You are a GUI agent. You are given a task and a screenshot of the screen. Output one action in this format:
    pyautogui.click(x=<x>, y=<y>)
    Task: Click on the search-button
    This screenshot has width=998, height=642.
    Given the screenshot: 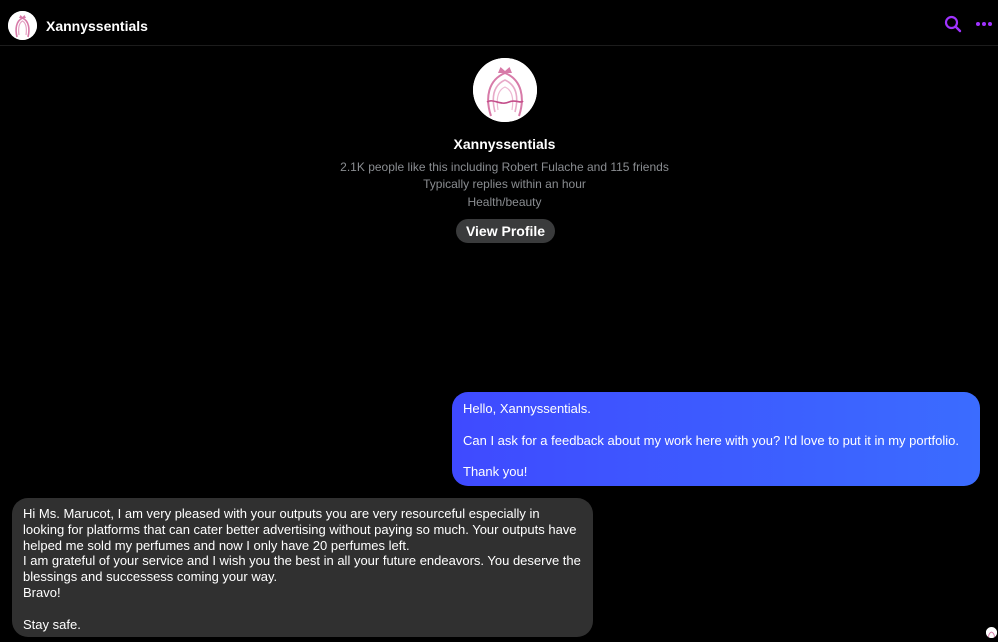 What is the action you would take?
    pyautogui.click(x=953, y=24)
    